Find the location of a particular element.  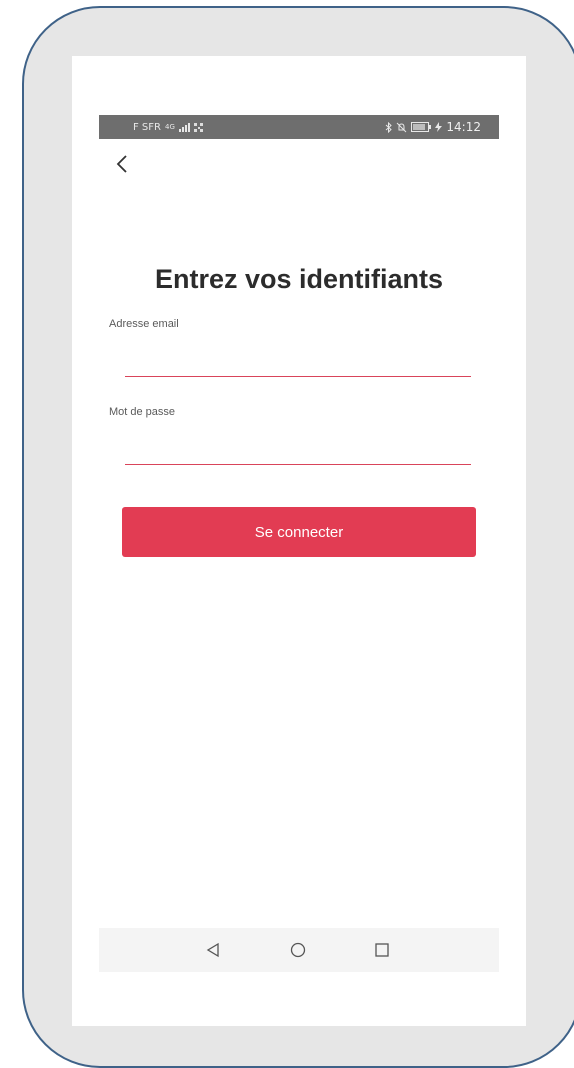

network-type: 4G is located at coordinates (169, 127).